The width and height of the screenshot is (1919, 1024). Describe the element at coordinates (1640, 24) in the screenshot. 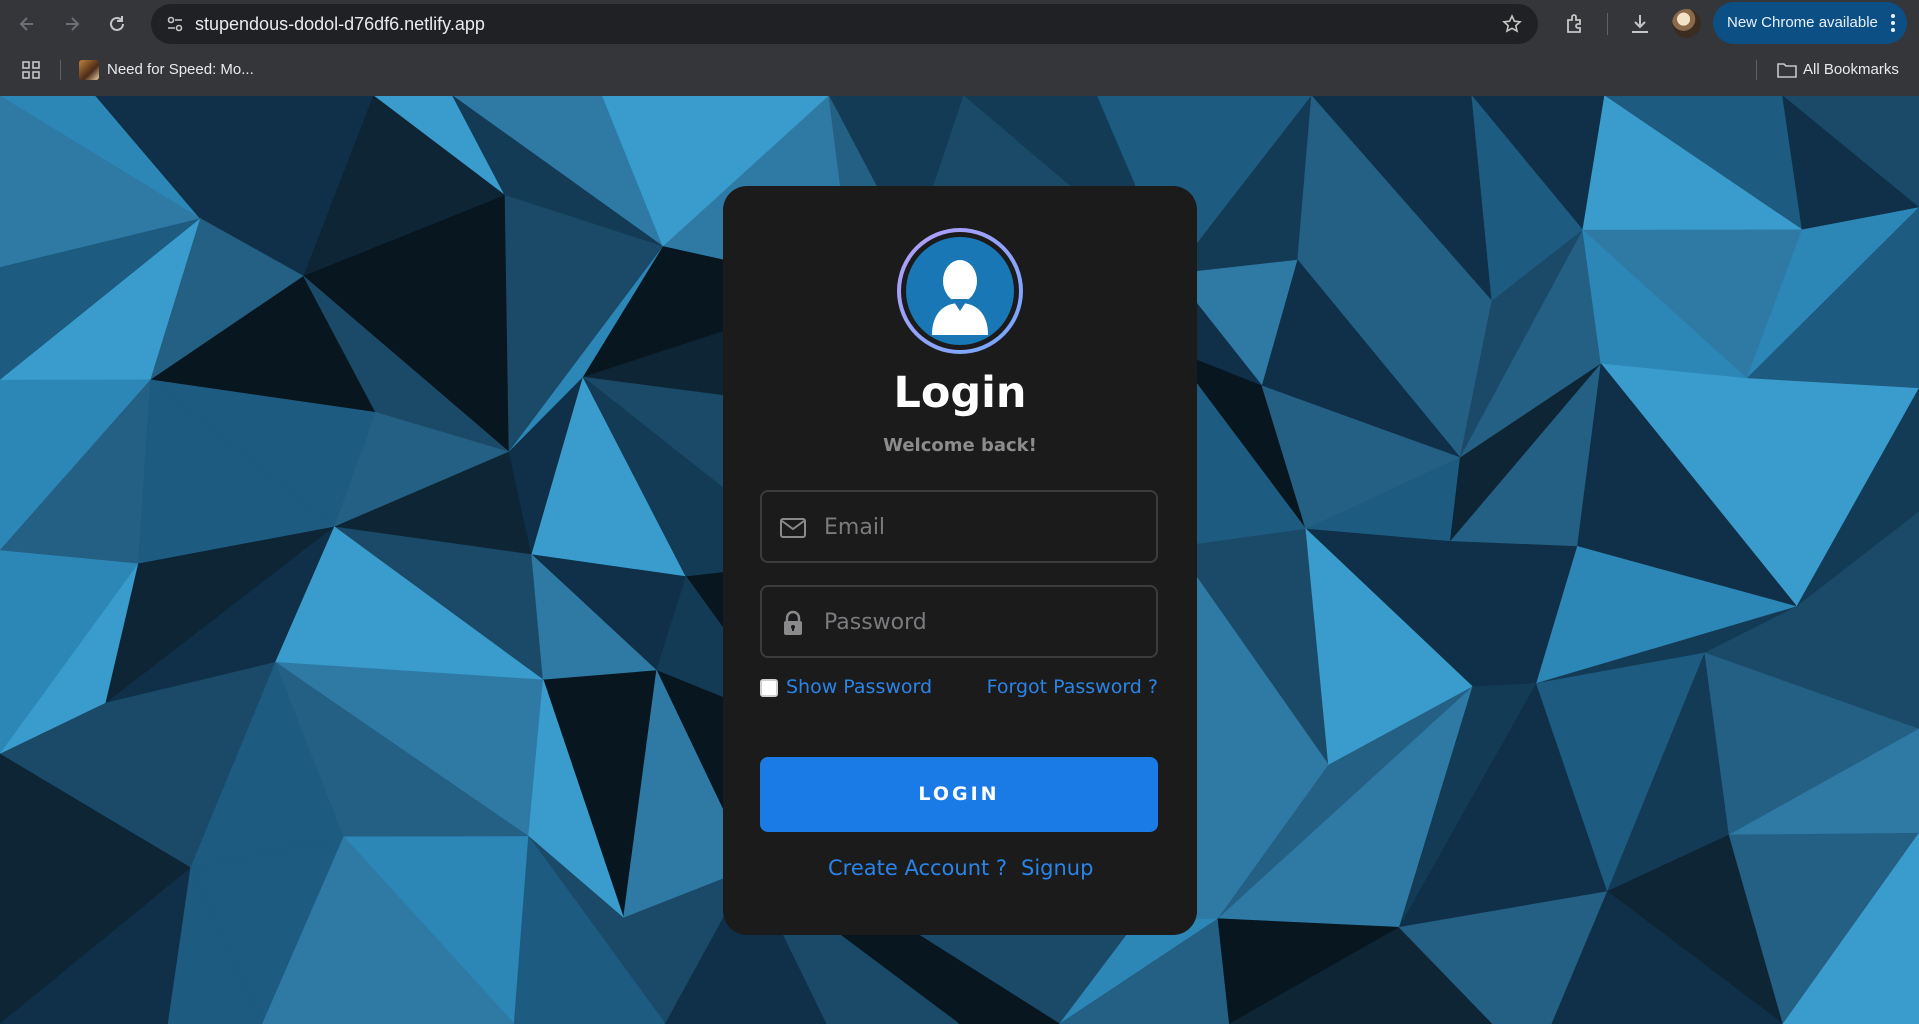

I see `downloads-icon` at that location.